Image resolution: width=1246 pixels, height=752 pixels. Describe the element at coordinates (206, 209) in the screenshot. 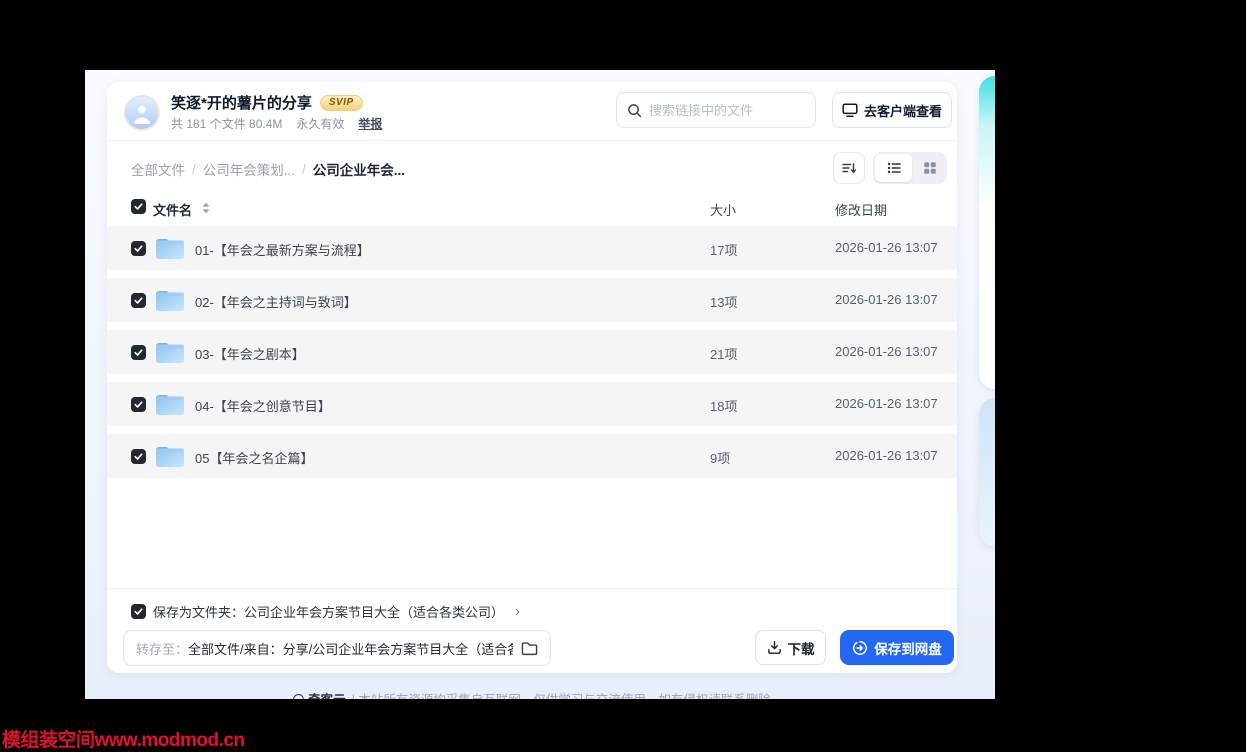

I see `name-sort-arrows-icon` at that location.